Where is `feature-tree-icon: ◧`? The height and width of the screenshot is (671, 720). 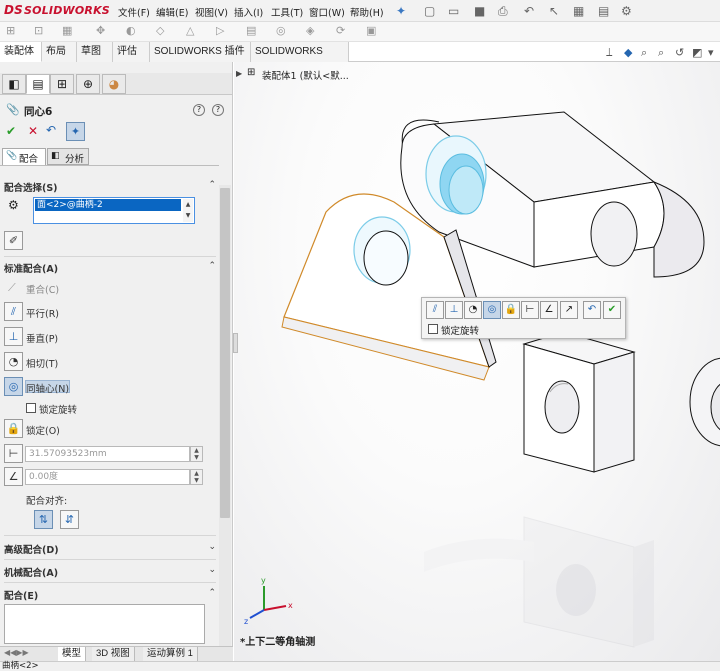 feature-tree-icon: ◧ is located at coordinates (14, 84).